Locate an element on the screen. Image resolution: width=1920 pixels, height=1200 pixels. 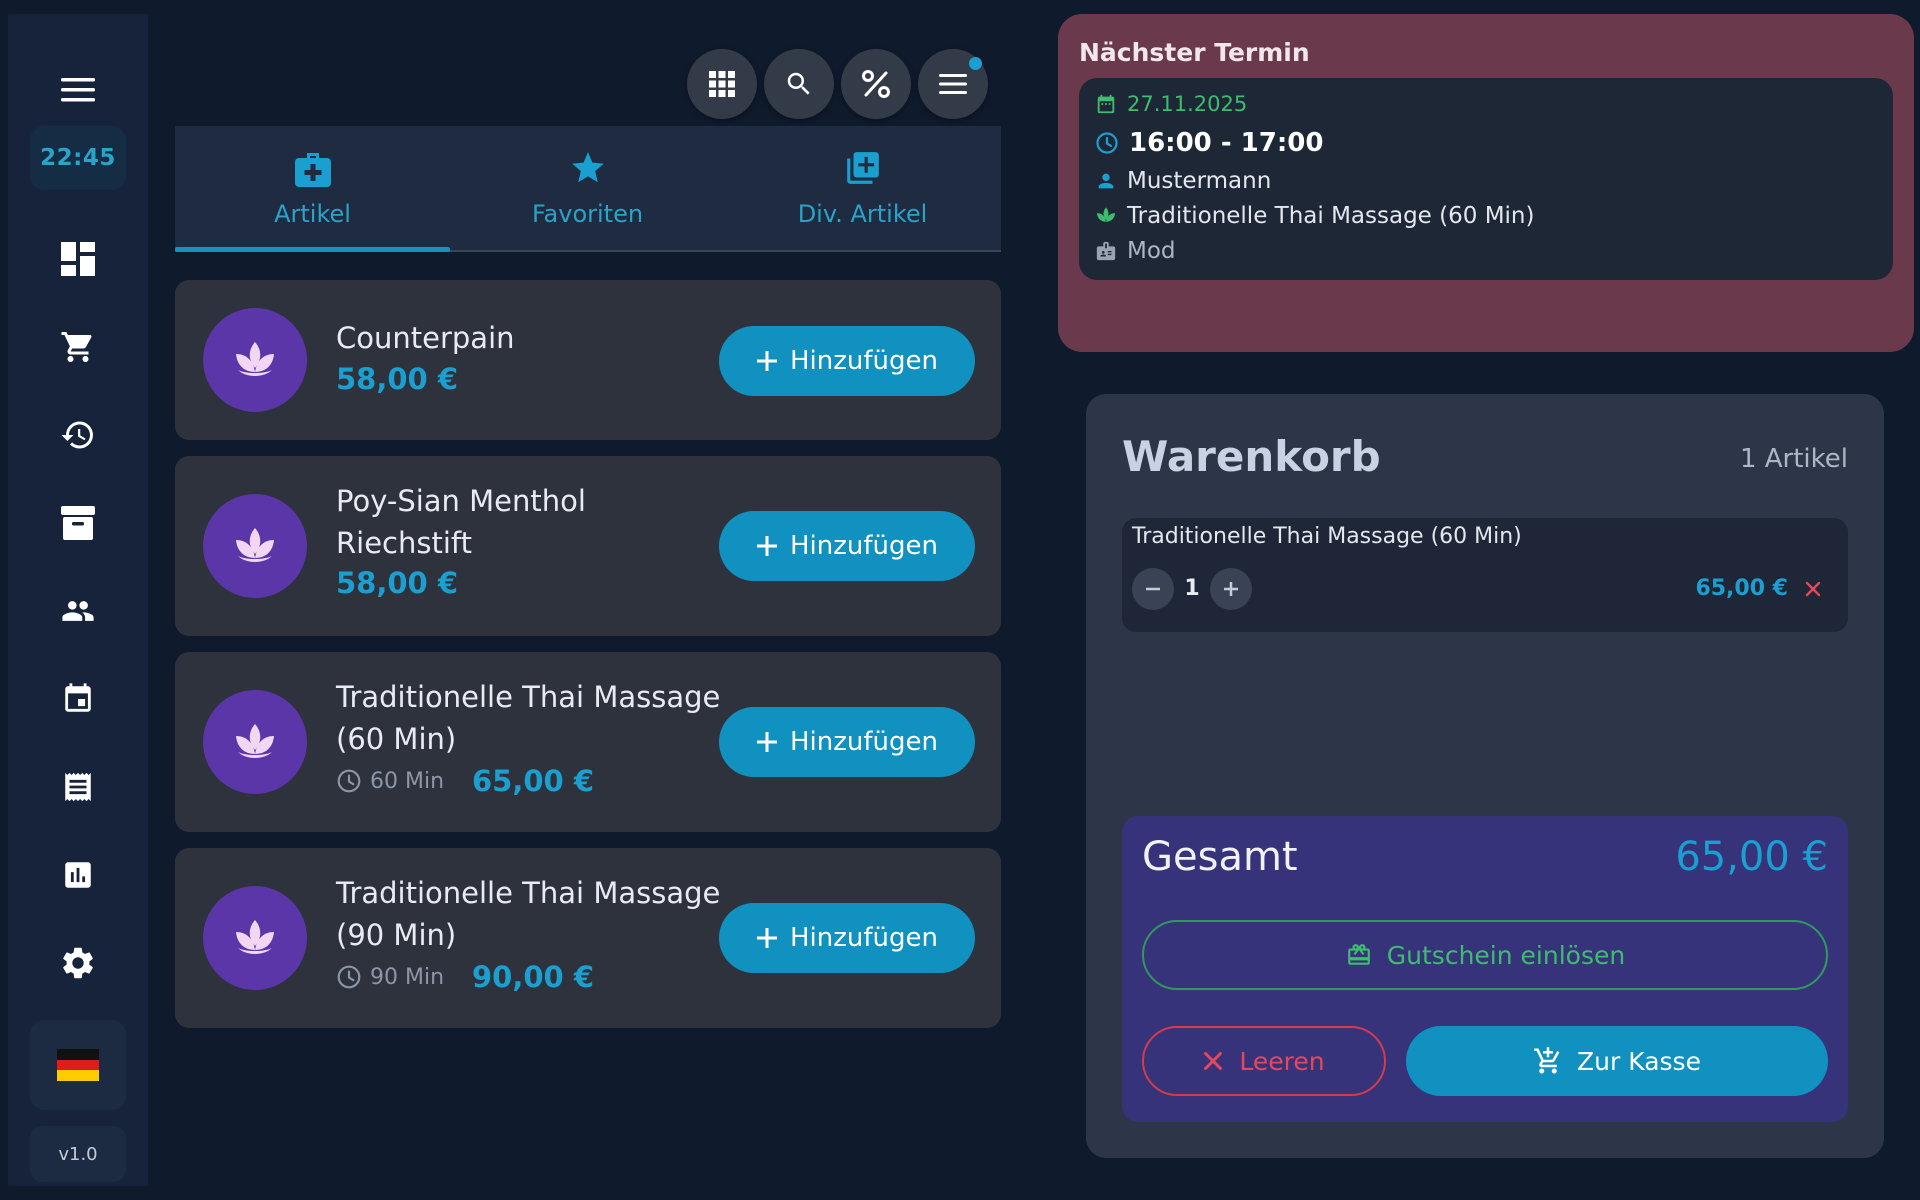
appointment-date-row: 27.11.2025 is located at coordinates (1171, 104).